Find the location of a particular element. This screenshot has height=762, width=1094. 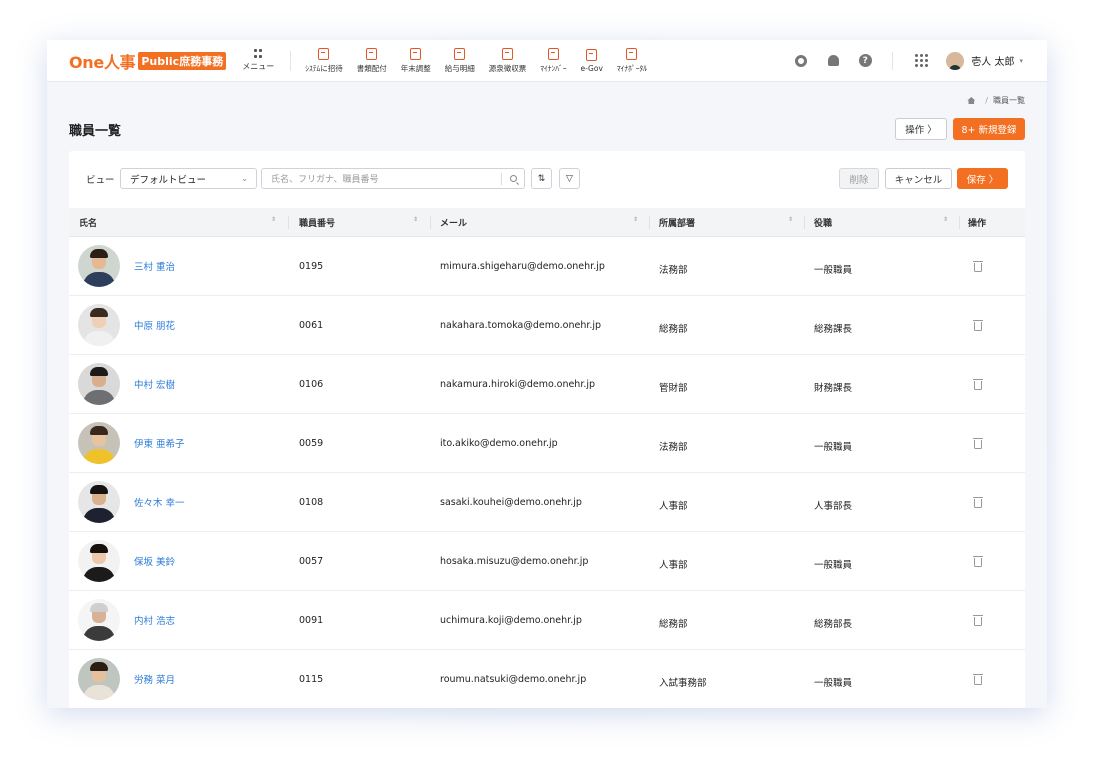

settings-button is located at coordinates (801, 61).